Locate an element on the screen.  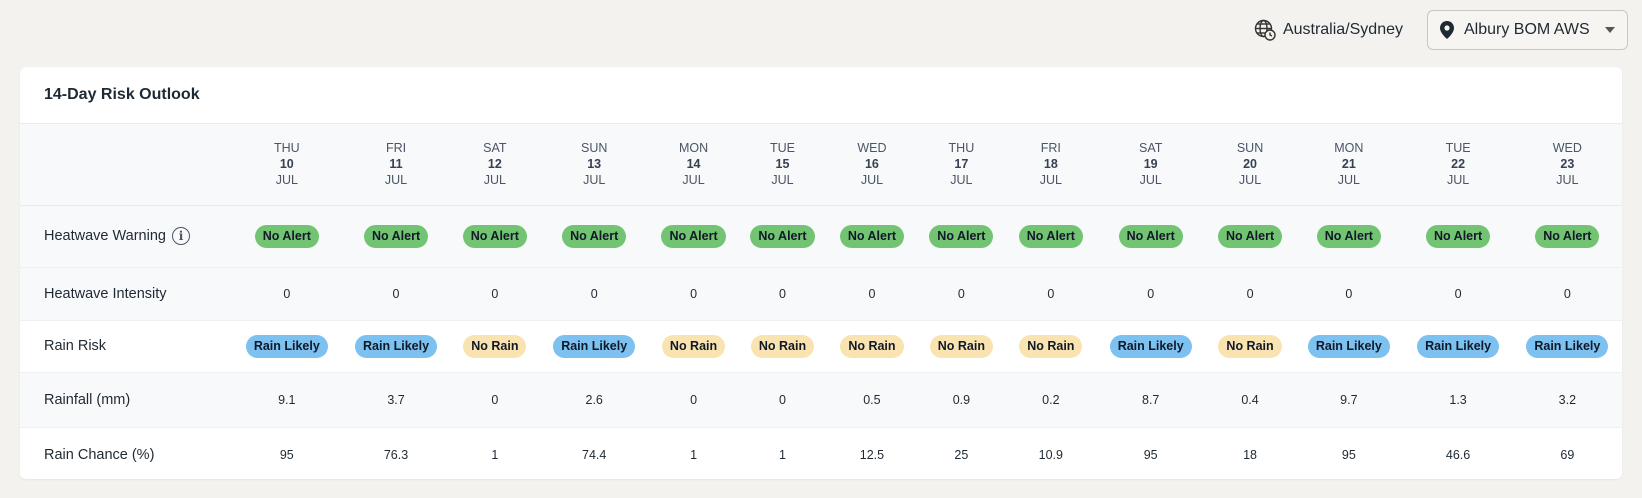
day-header: TUE 22 JUL is located at coordinates (1457, 164).